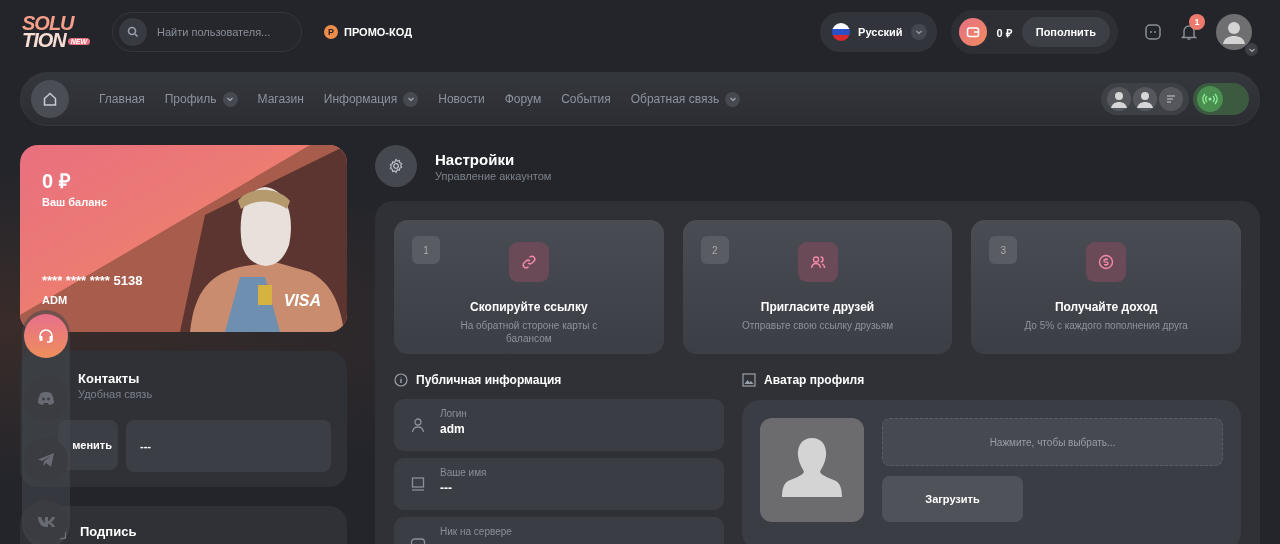 This screenshot has width=1280, height=544. What do you see at coordinates (841, 32) in the screenshot?
I see `flag-icon` at bounding box center [841, 32].